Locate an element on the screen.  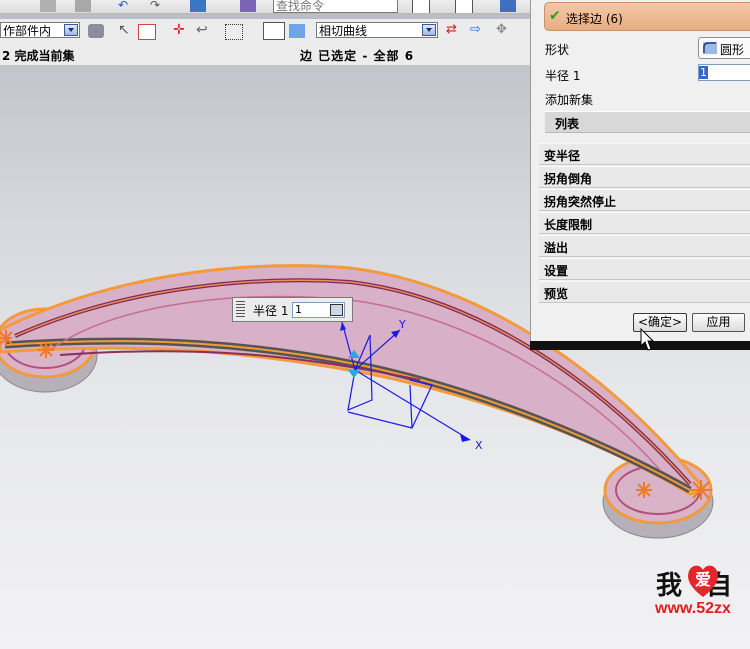
shape-value: 圆形 is located at coordinates (732, 50).